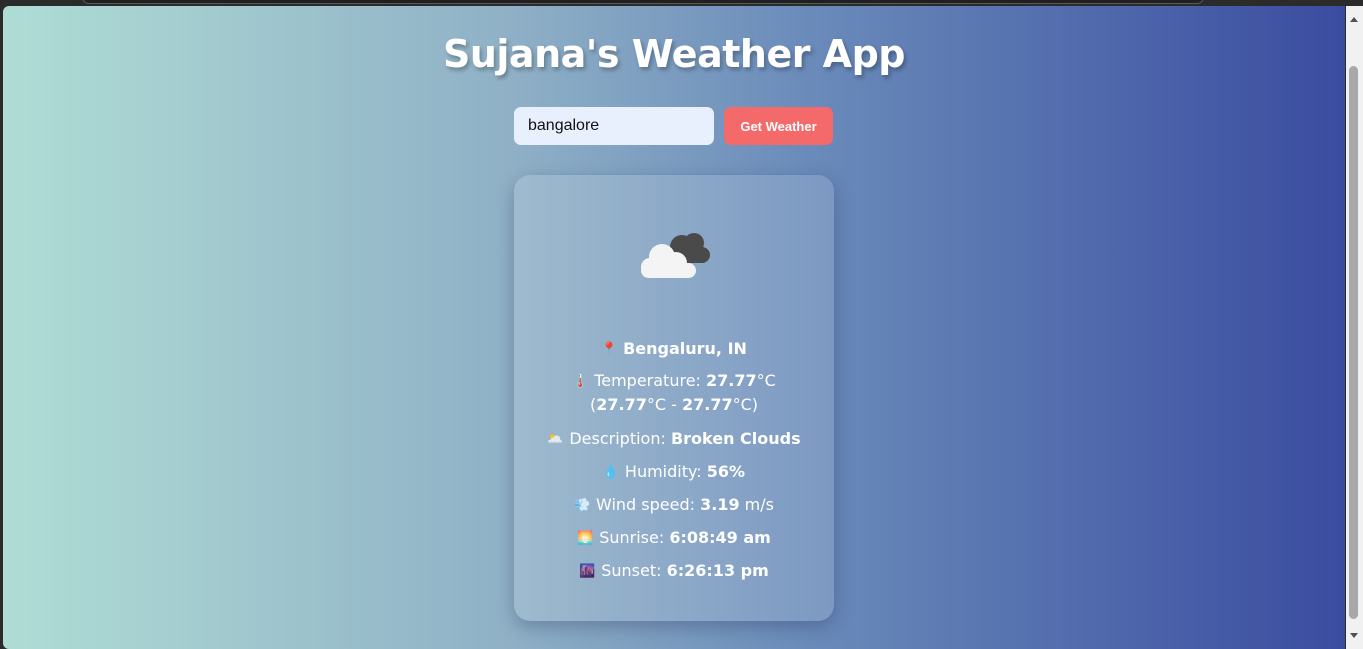  What do you see at coordinates (735, 438) in the screenshot?
I see `description-value: Broken Clouds` at bounding box center [735, 438].